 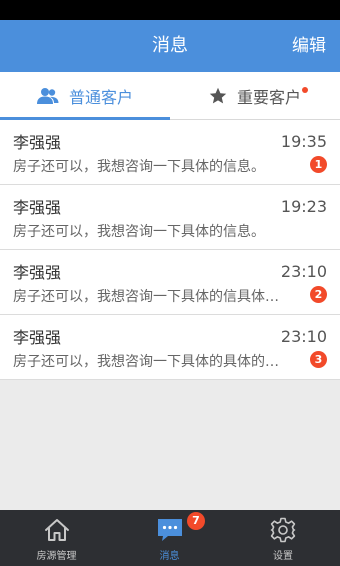 I want to click on tab-label: 重要客户, so click(x=268, y=97).